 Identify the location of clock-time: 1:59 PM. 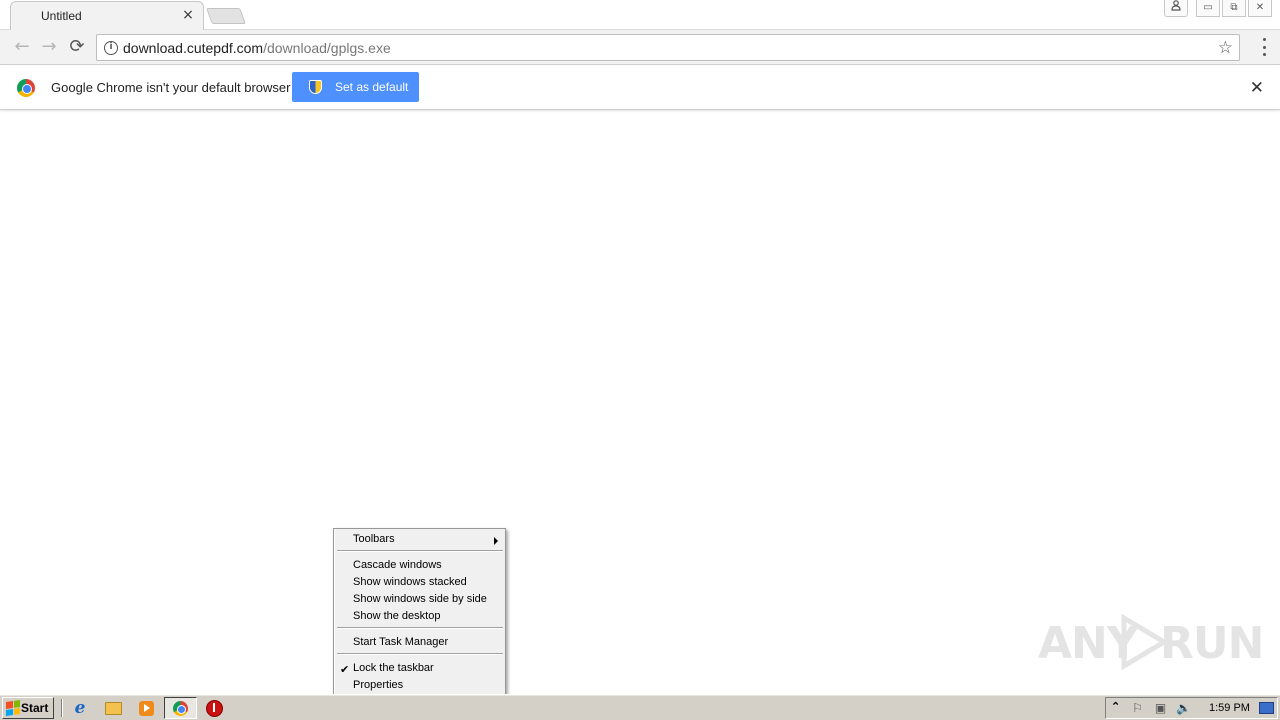
(1229, 708).